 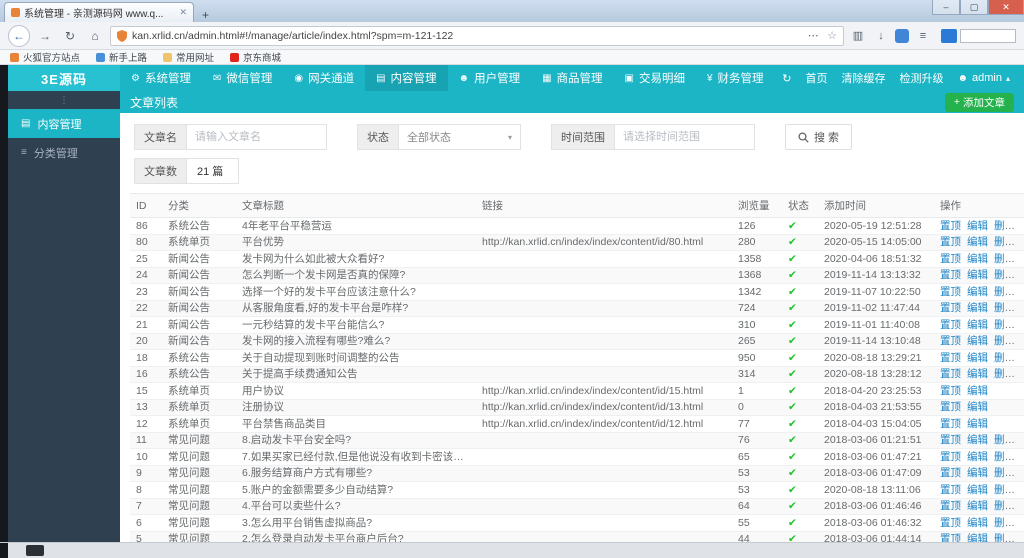 What do you see at coordinates (64, 100) in the screenshot?
I see `sidebar-toggle-icon: ⋮` at bounding box center [64, 100].